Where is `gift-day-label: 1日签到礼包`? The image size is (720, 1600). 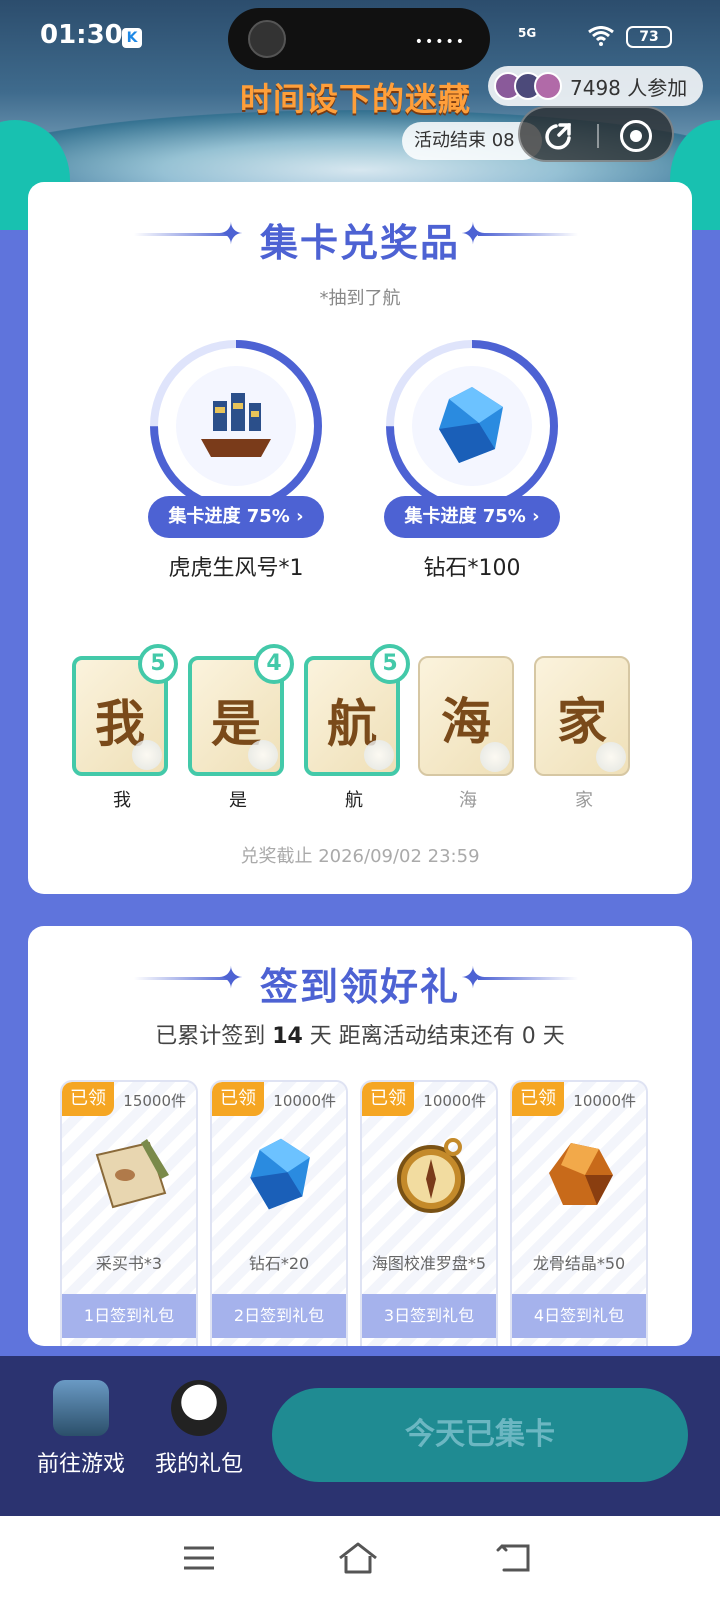 gift-day-label: 1日签到礼包 is located at coordinates (129, 1316).